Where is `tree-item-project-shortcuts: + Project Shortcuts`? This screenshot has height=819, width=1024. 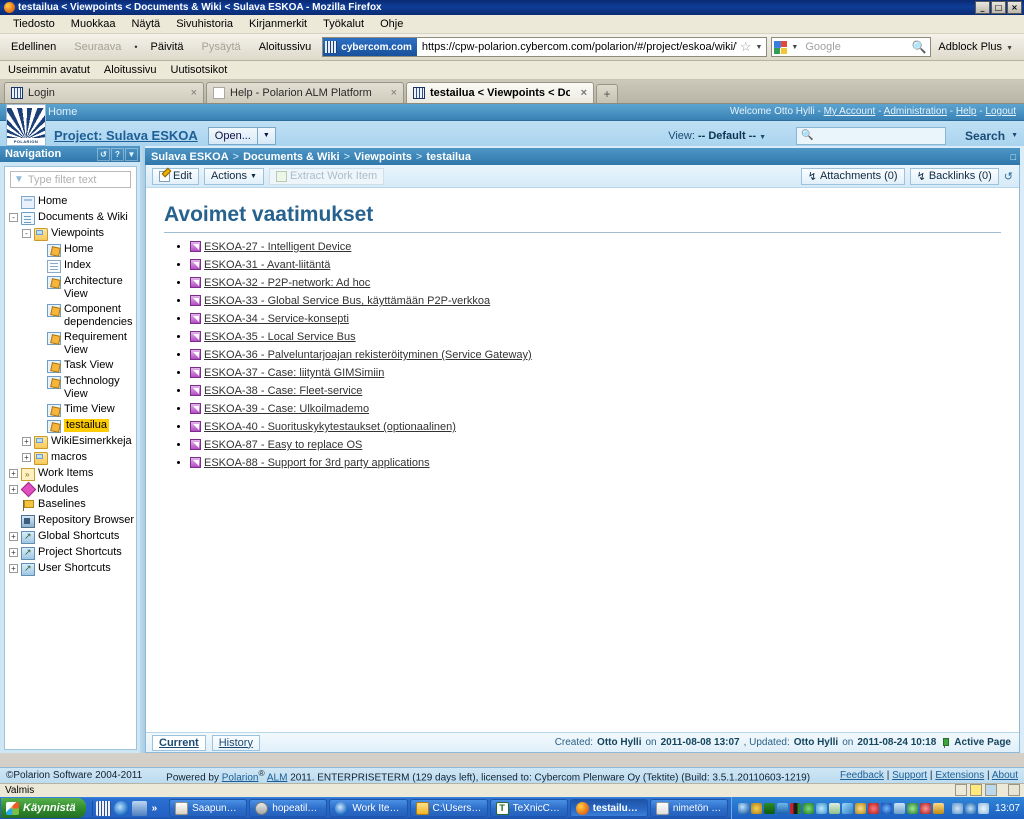 tree-item-project-shortcuts: + Project Shortcuts is located at coordinates (70, 553).